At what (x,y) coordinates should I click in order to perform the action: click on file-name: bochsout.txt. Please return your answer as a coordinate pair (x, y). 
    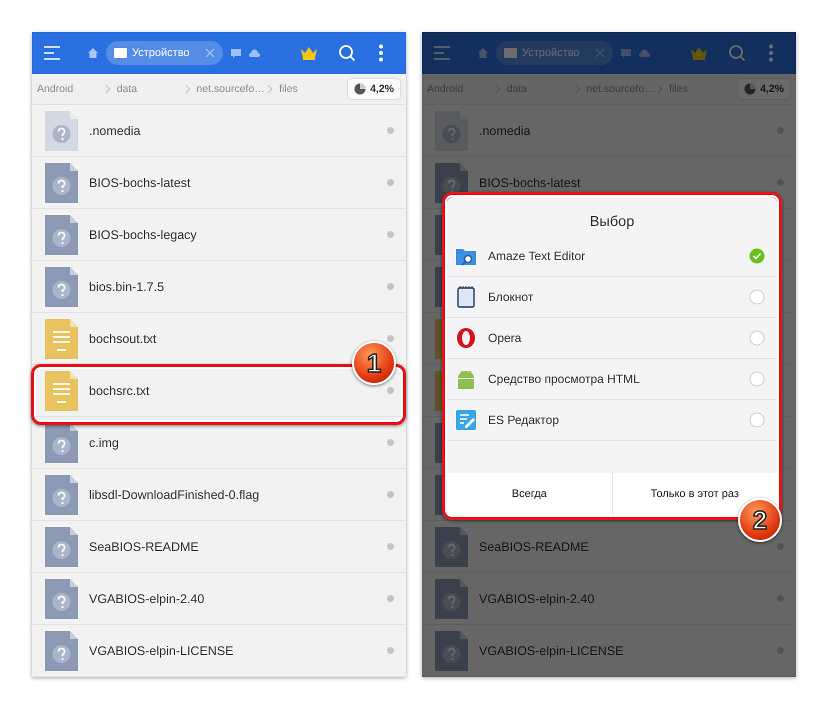
    Looking at the image, I should click on (123, 339).